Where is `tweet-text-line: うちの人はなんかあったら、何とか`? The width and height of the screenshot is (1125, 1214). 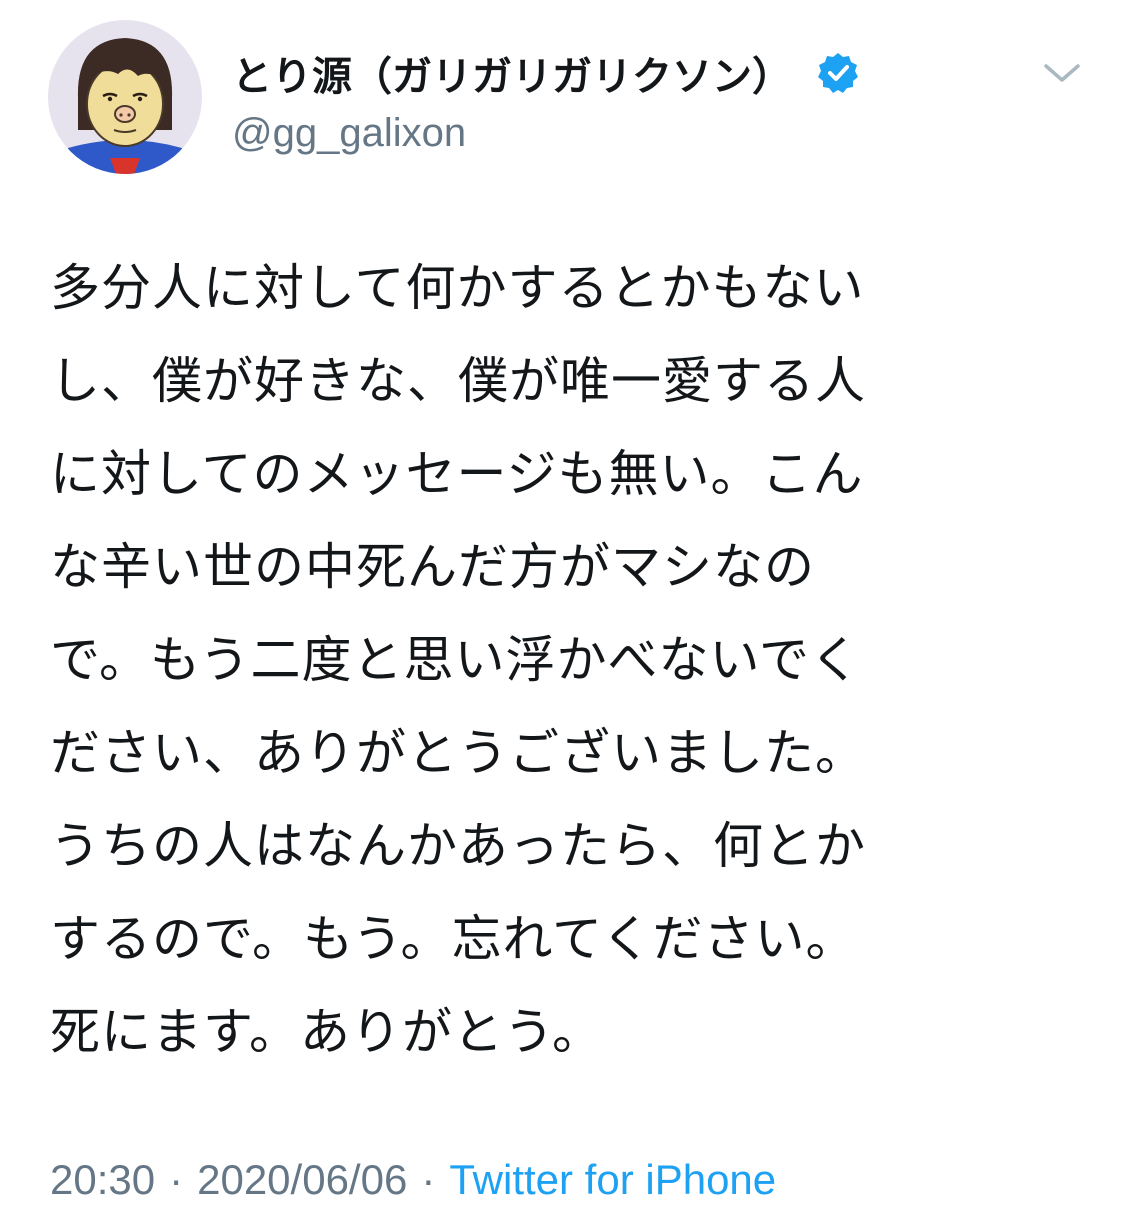
tweet-text-line: うちの人はなんかあったら、何とか is located at coordinates (458, 846).